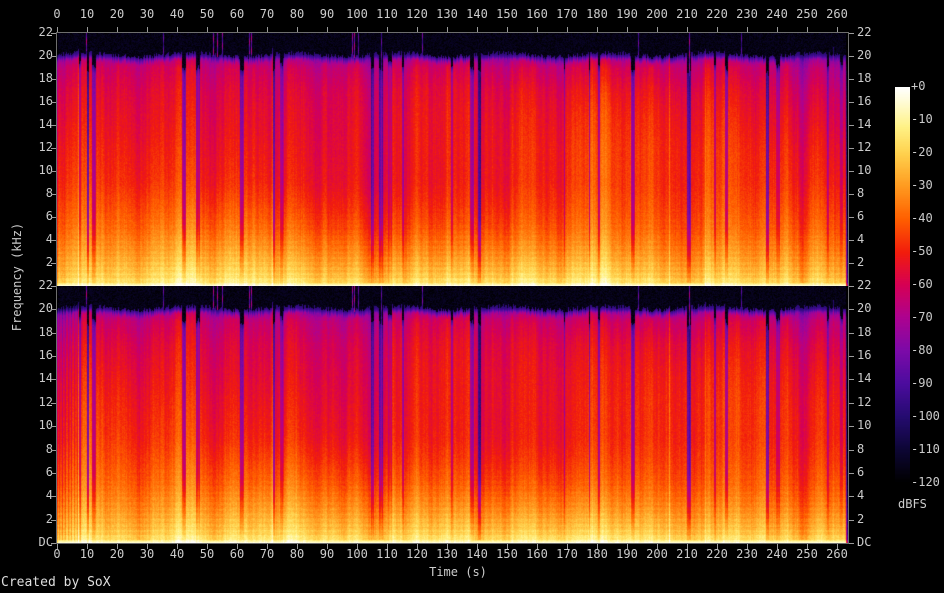  What do you see at coordinates (597, 14) in the screenshot?
I see `time-tick-label-top: 180` at bounding box center [597, 14].